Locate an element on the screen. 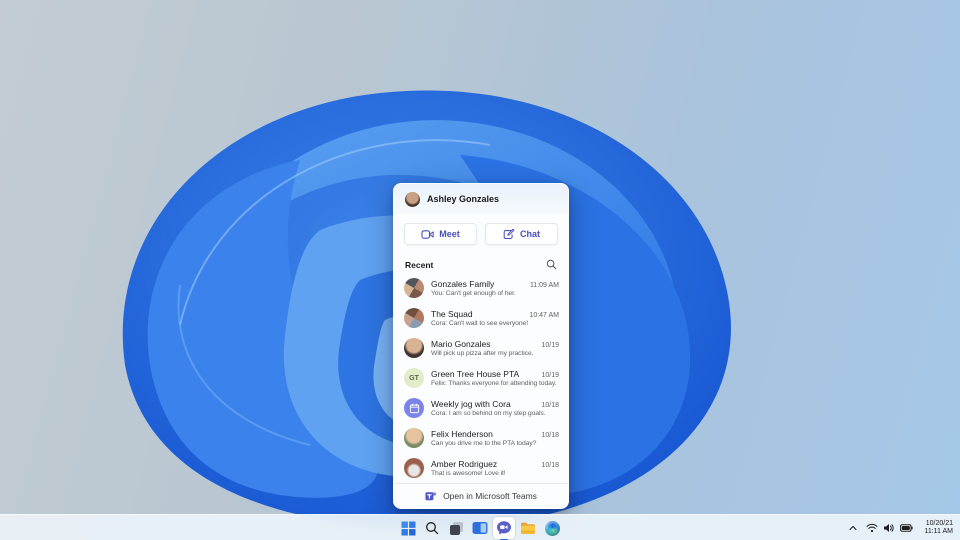  conversation-preview: That is awesome! Love it! is located at coordinates (468, 473).